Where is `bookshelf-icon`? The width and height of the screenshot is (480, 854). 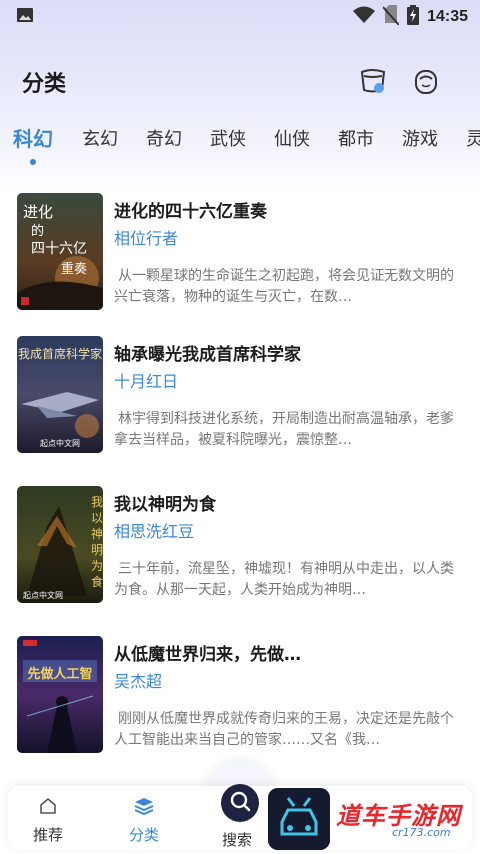
bookshelf-icon is located at coordinates (373, 81).